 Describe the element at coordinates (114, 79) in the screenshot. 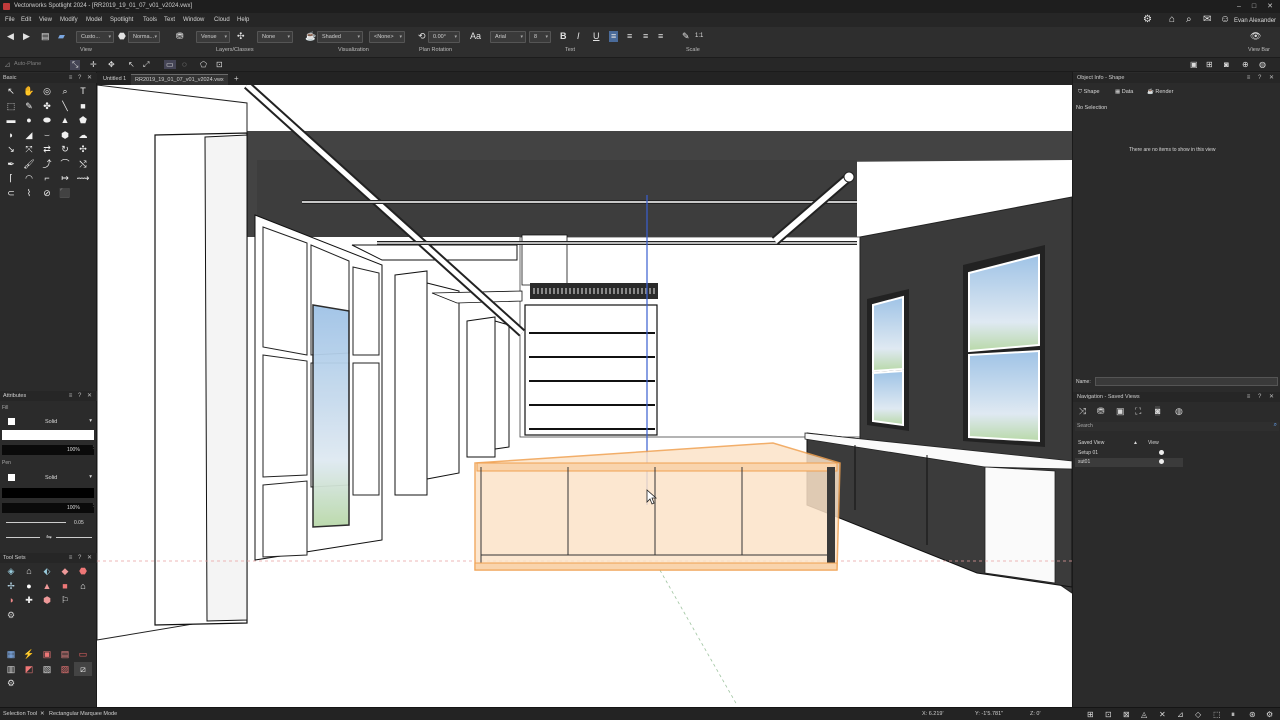

I see `tab-untitled-1: Untitled 1` at that location.